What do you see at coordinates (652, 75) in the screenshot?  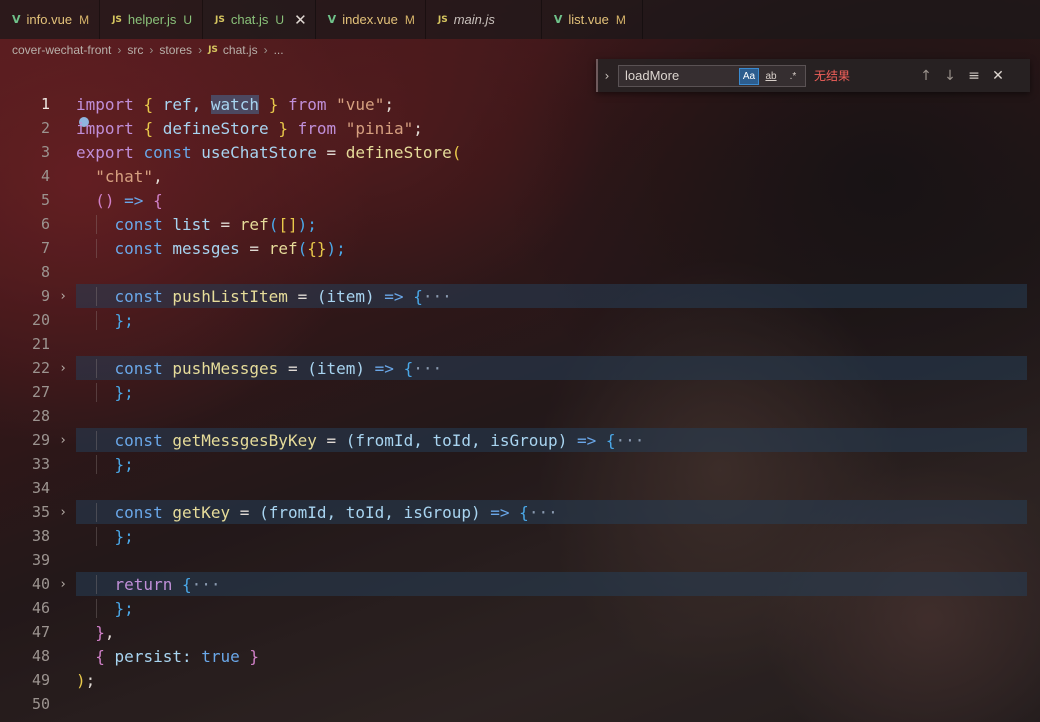 I see `find-query: loadMore` at bounding box center [652, 75].